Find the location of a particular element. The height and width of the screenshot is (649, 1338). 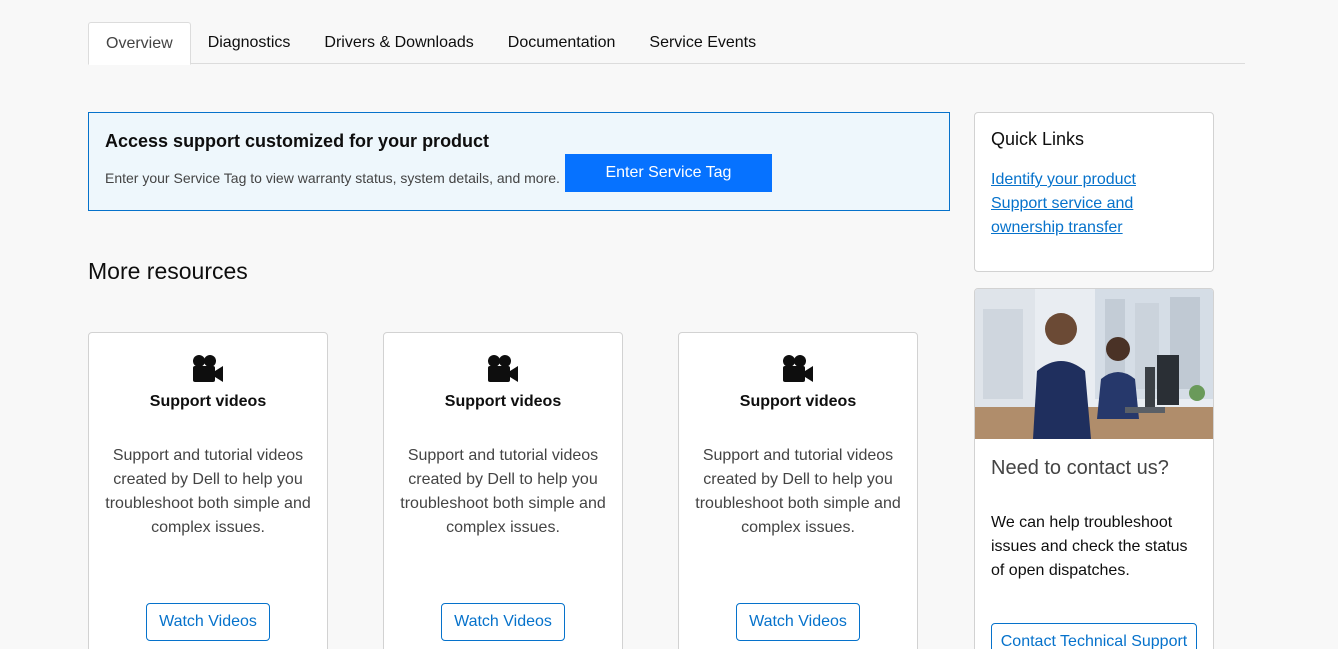

support-agents-photo is located at coordinates (1094, 364).